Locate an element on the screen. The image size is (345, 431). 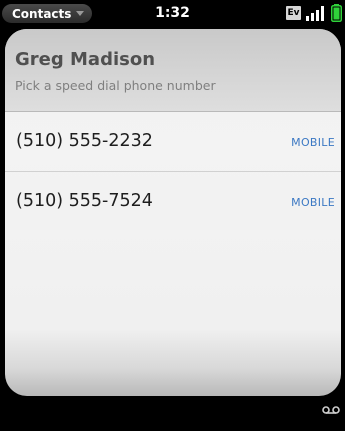
signal-strength-icon is located at coordinates (315, 13).